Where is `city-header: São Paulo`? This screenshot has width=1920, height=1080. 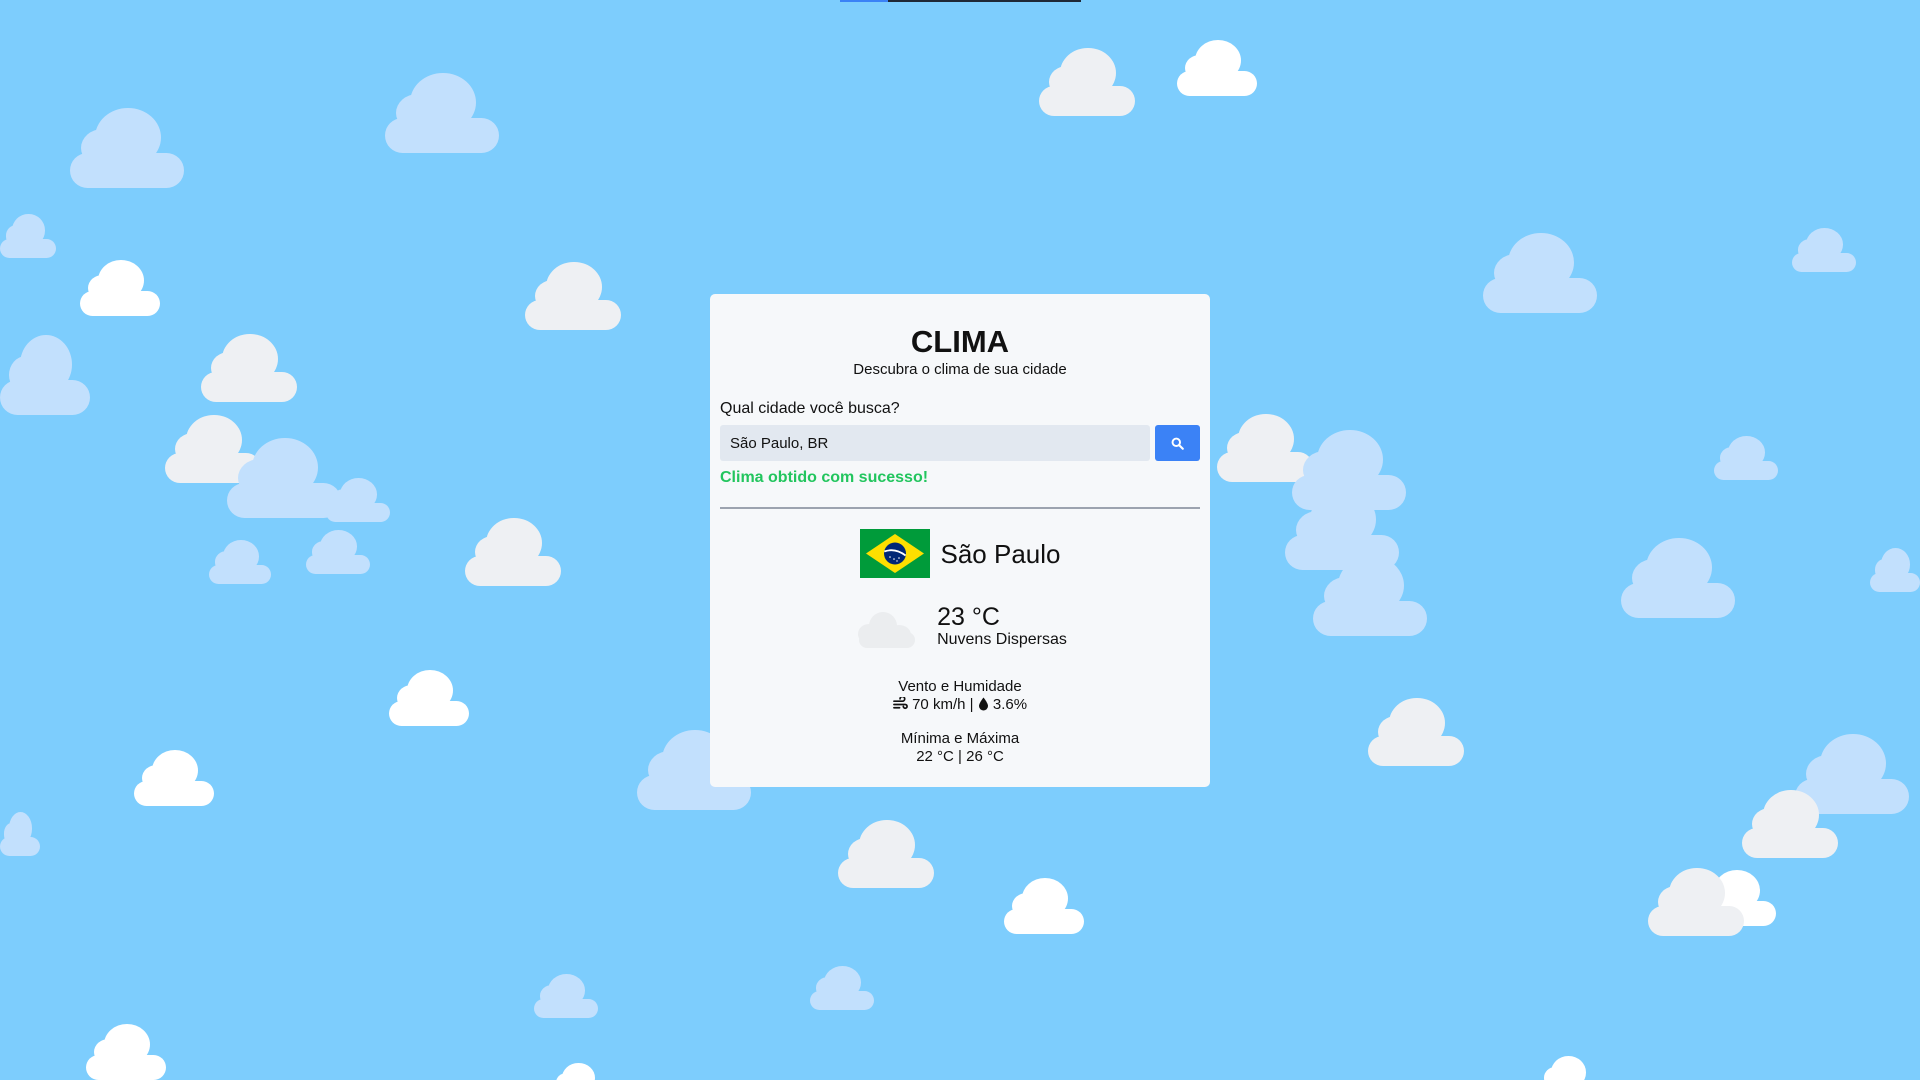
city-header: São Paulo is located at coordinates (960, 553).